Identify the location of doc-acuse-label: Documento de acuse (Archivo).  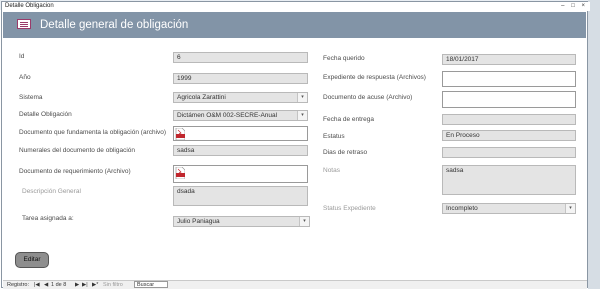
(368, 97).